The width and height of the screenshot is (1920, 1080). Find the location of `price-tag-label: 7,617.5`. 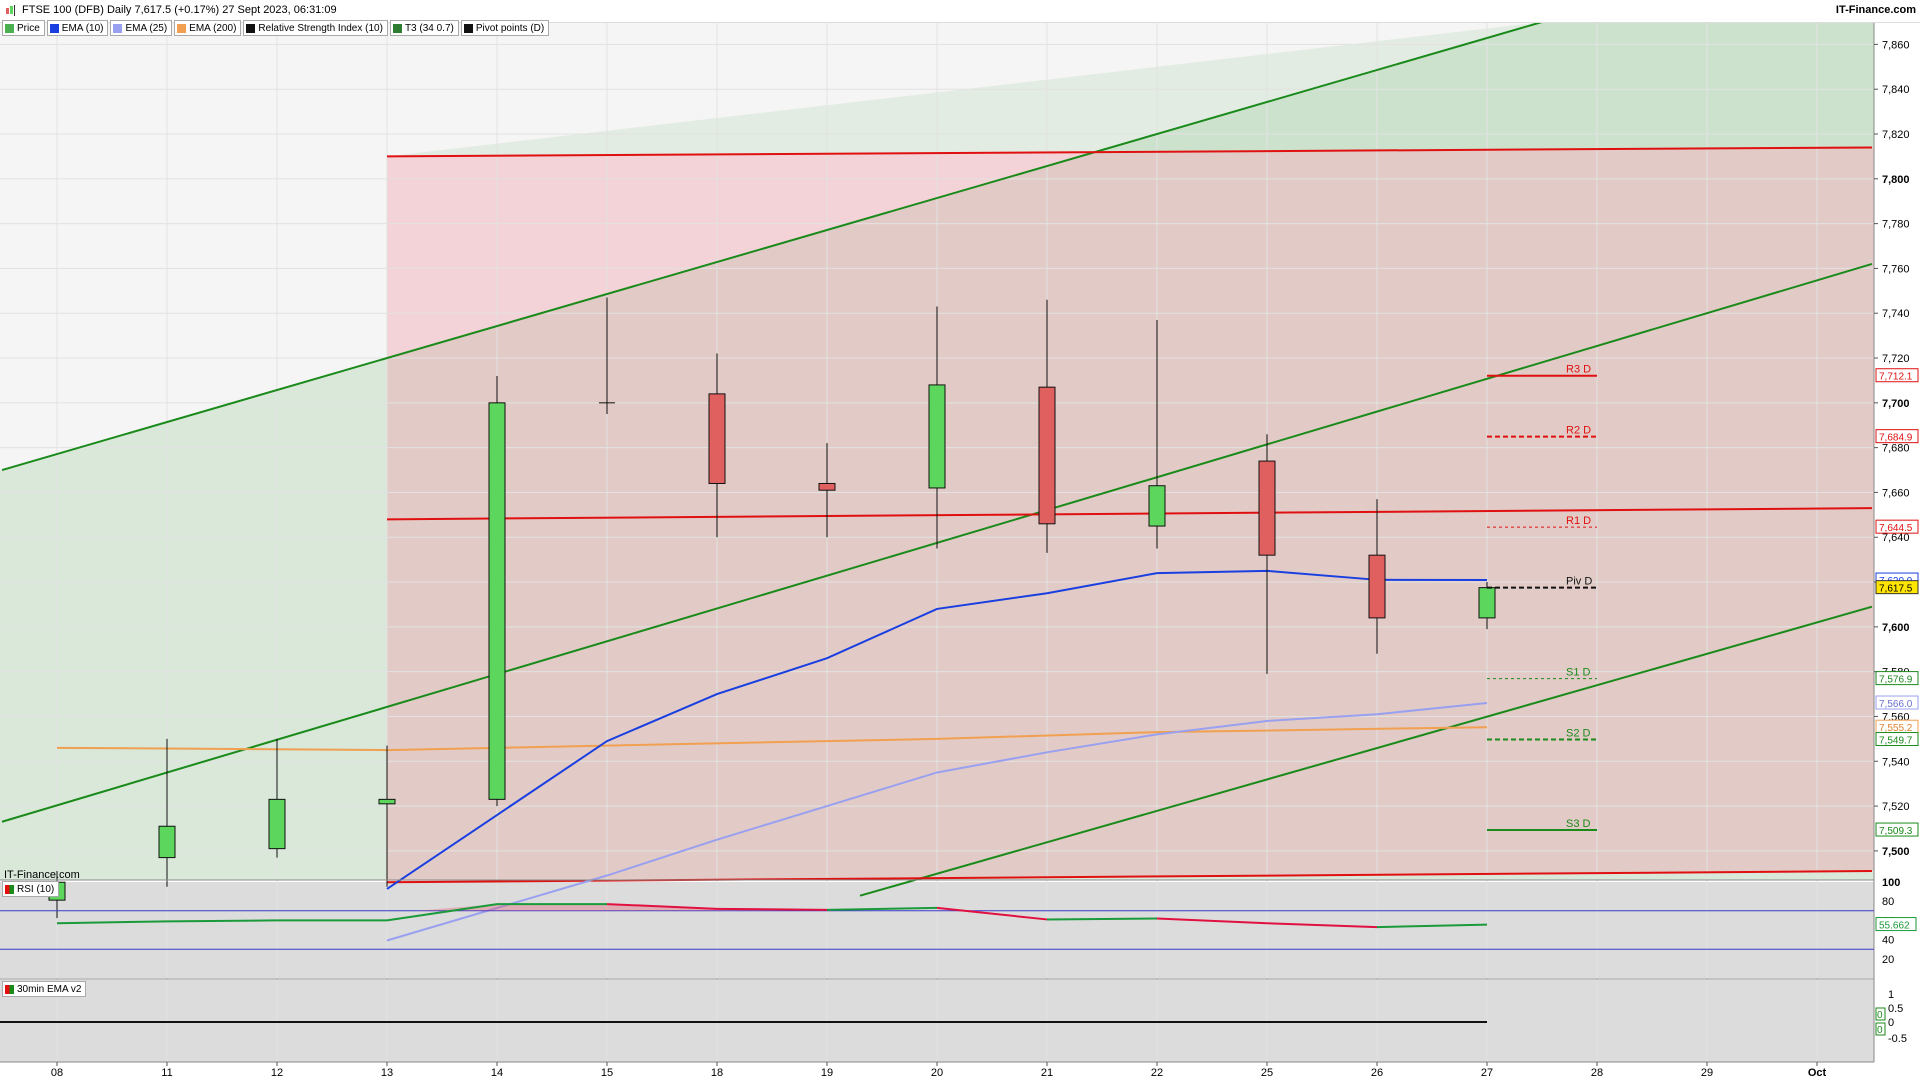

price-tag-label: 7,617.5 is located at coordinates (1896, 589).